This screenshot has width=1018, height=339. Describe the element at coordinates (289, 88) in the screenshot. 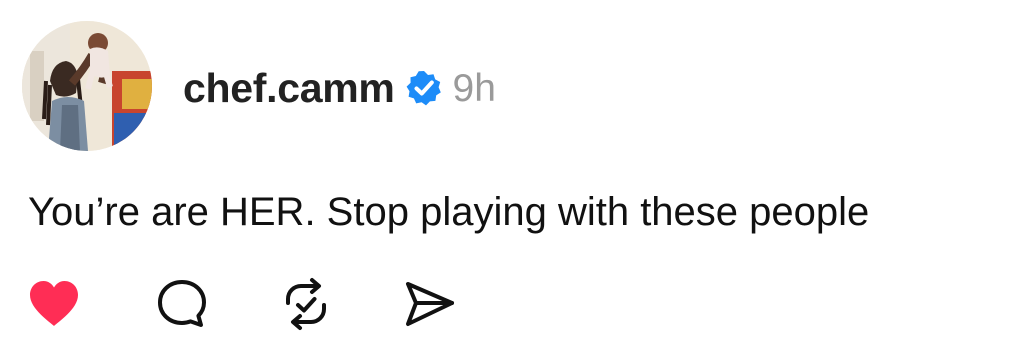

I see `username: chef.camm` at that location.